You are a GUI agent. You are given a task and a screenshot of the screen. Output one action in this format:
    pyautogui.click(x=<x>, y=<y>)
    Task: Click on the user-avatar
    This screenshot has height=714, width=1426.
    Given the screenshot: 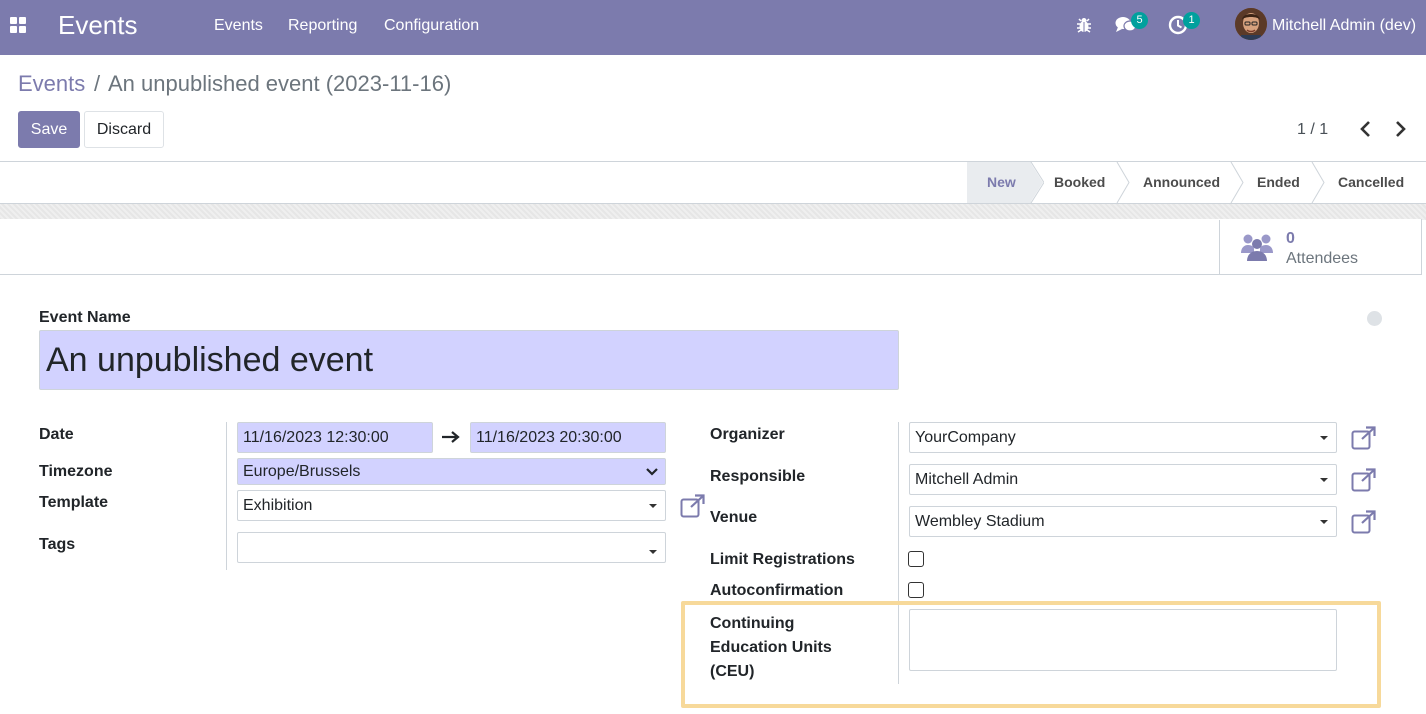 What is the action you would take?
    pyautogui.click(x=1251, y=24)
    